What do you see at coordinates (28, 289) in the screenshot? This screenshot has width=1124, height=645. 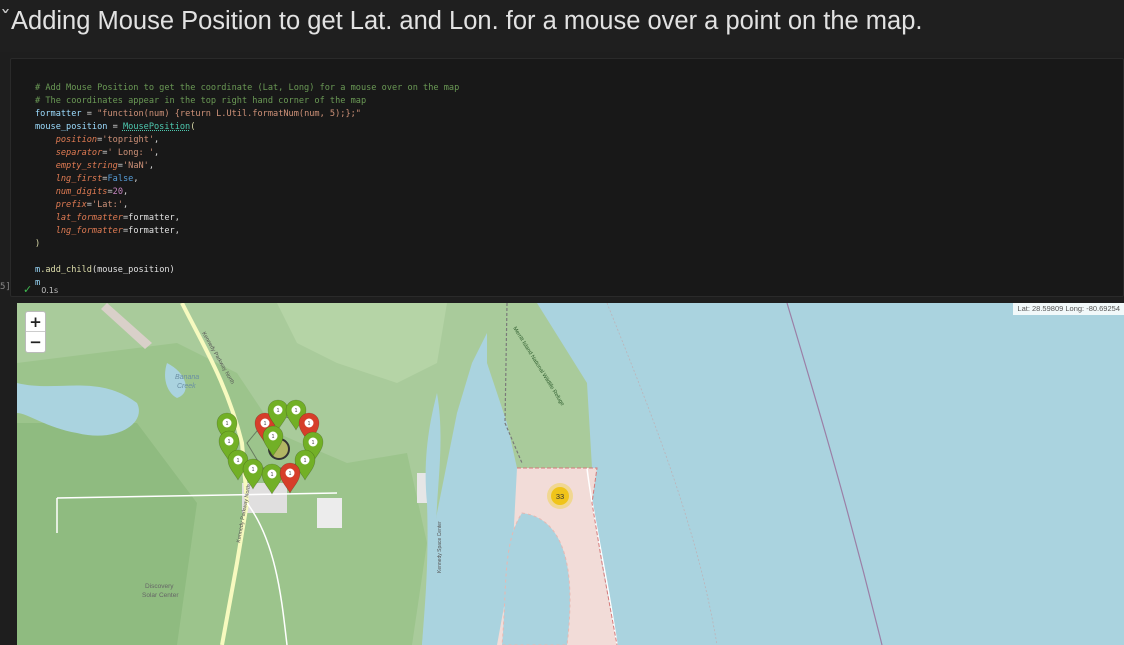 I see `checkmark-icon: ✓` at bounding box center [28, 289].